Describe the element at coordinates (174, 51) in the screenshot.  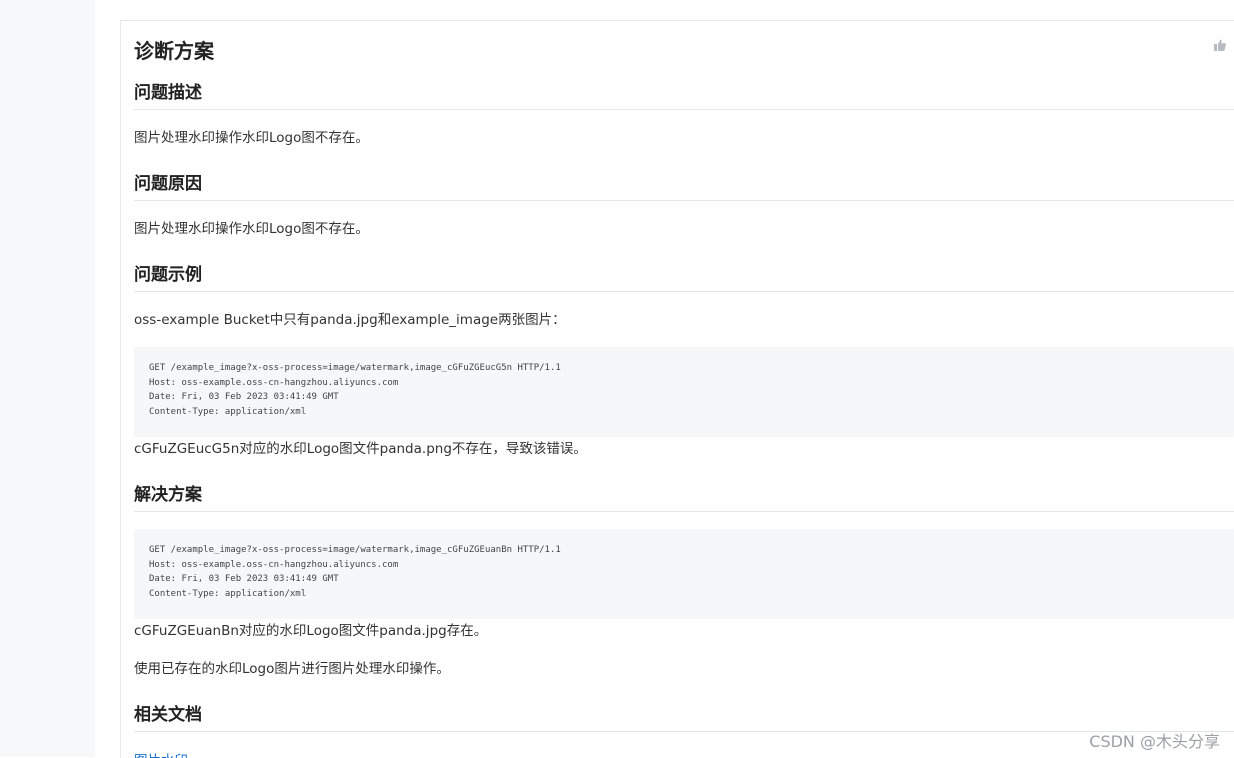
I see `page-title: 诊断方案` at that location.